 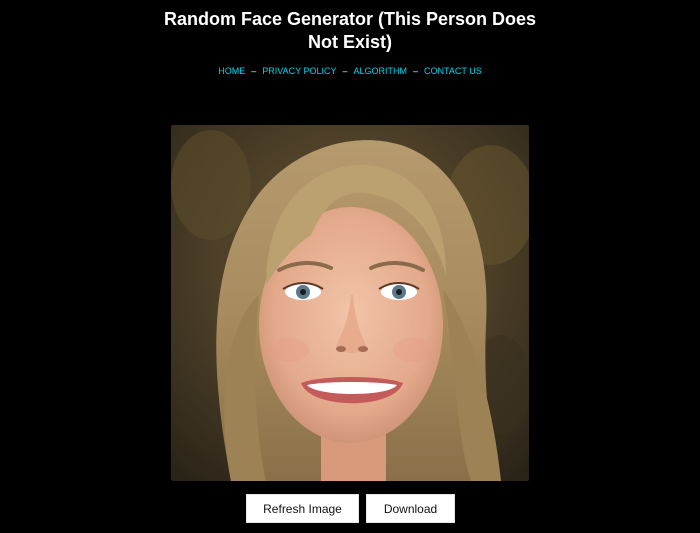 What do you see at coordinates (302, 508) in the screenshot?
I see `refresh-image-button: Refresh Image` at bounding box center [302, 508].